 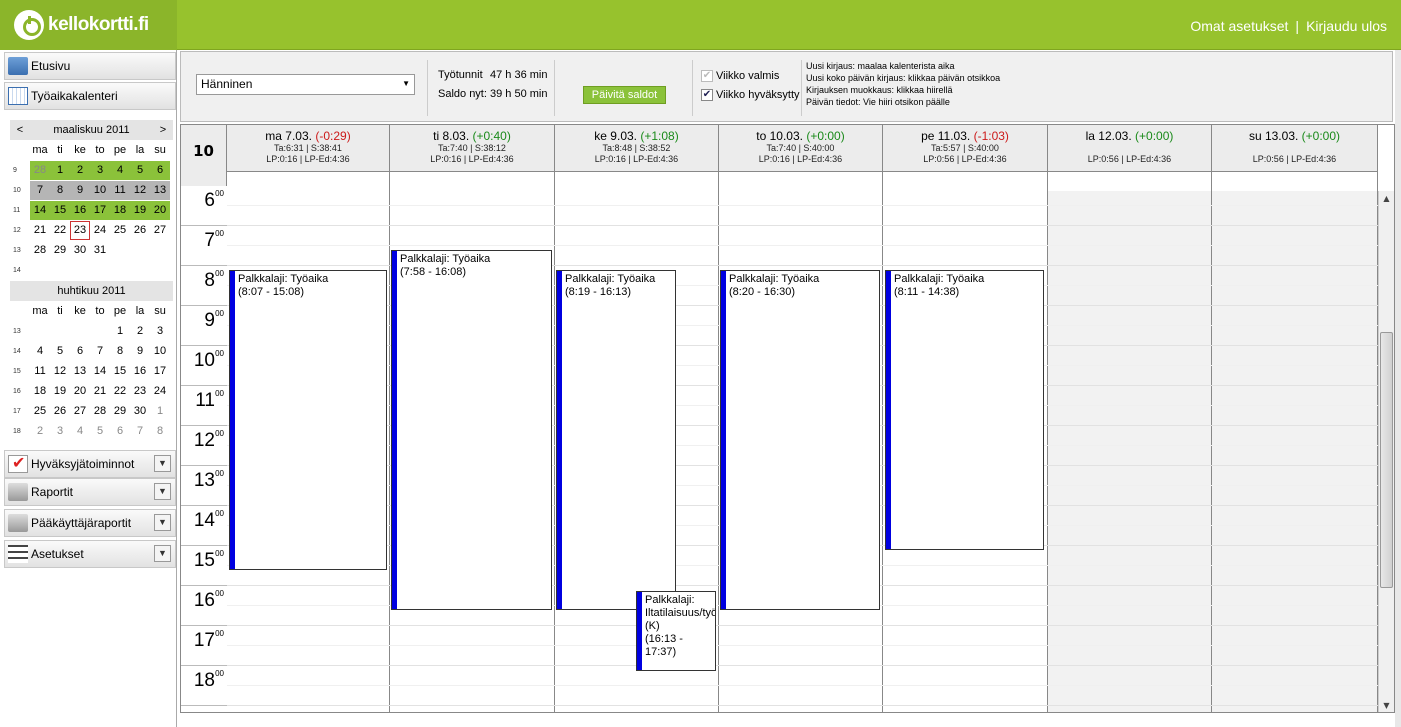 What do you see at coordinates (1386, 705) in the screenshot?
I see `scroll-down-icon: ▼` at bounding box center [1386, 705].